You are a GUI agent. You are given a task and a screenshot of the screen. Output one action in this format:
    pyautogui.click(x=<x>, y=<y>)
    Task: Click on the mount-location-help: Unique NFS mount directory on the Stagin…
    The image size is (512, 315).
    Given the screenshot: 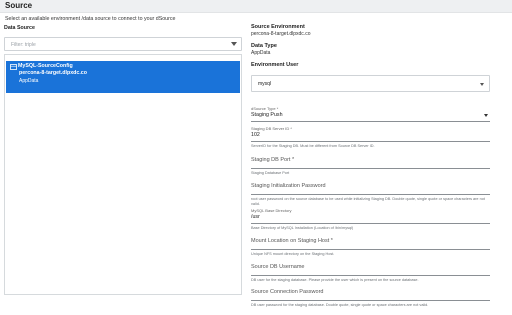 What is the action you would take?
    pyautogui.click(x=293, y=254)
    